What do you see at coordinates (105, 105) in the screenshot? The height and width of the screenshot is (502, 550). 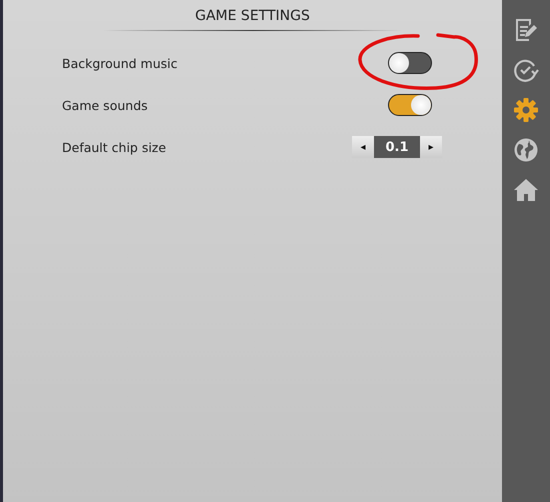 I see `setting-label: Game sounds` at bounding box center [105, 105].